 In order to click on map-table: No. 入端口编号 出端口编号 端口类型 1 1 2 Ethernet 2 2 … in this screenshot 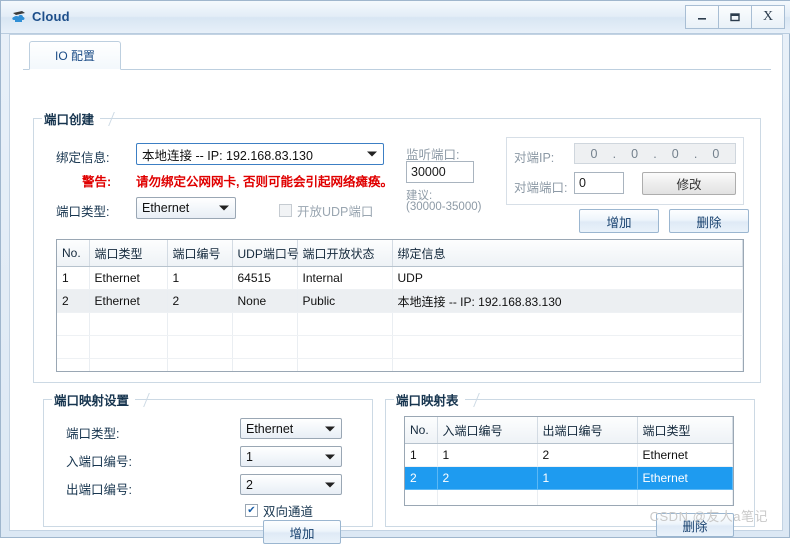, I will do `click(569, 461)`.